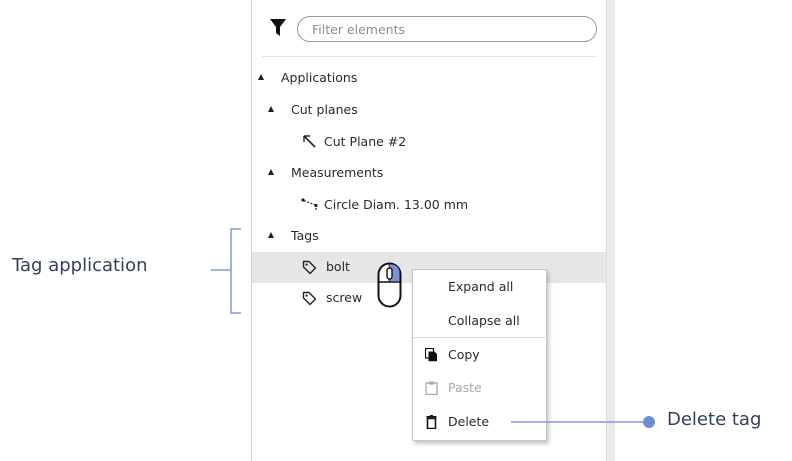 The width and height of the screenshot is (792, 461). I want to click on tree-node-label: Applications, so click(319, 77).